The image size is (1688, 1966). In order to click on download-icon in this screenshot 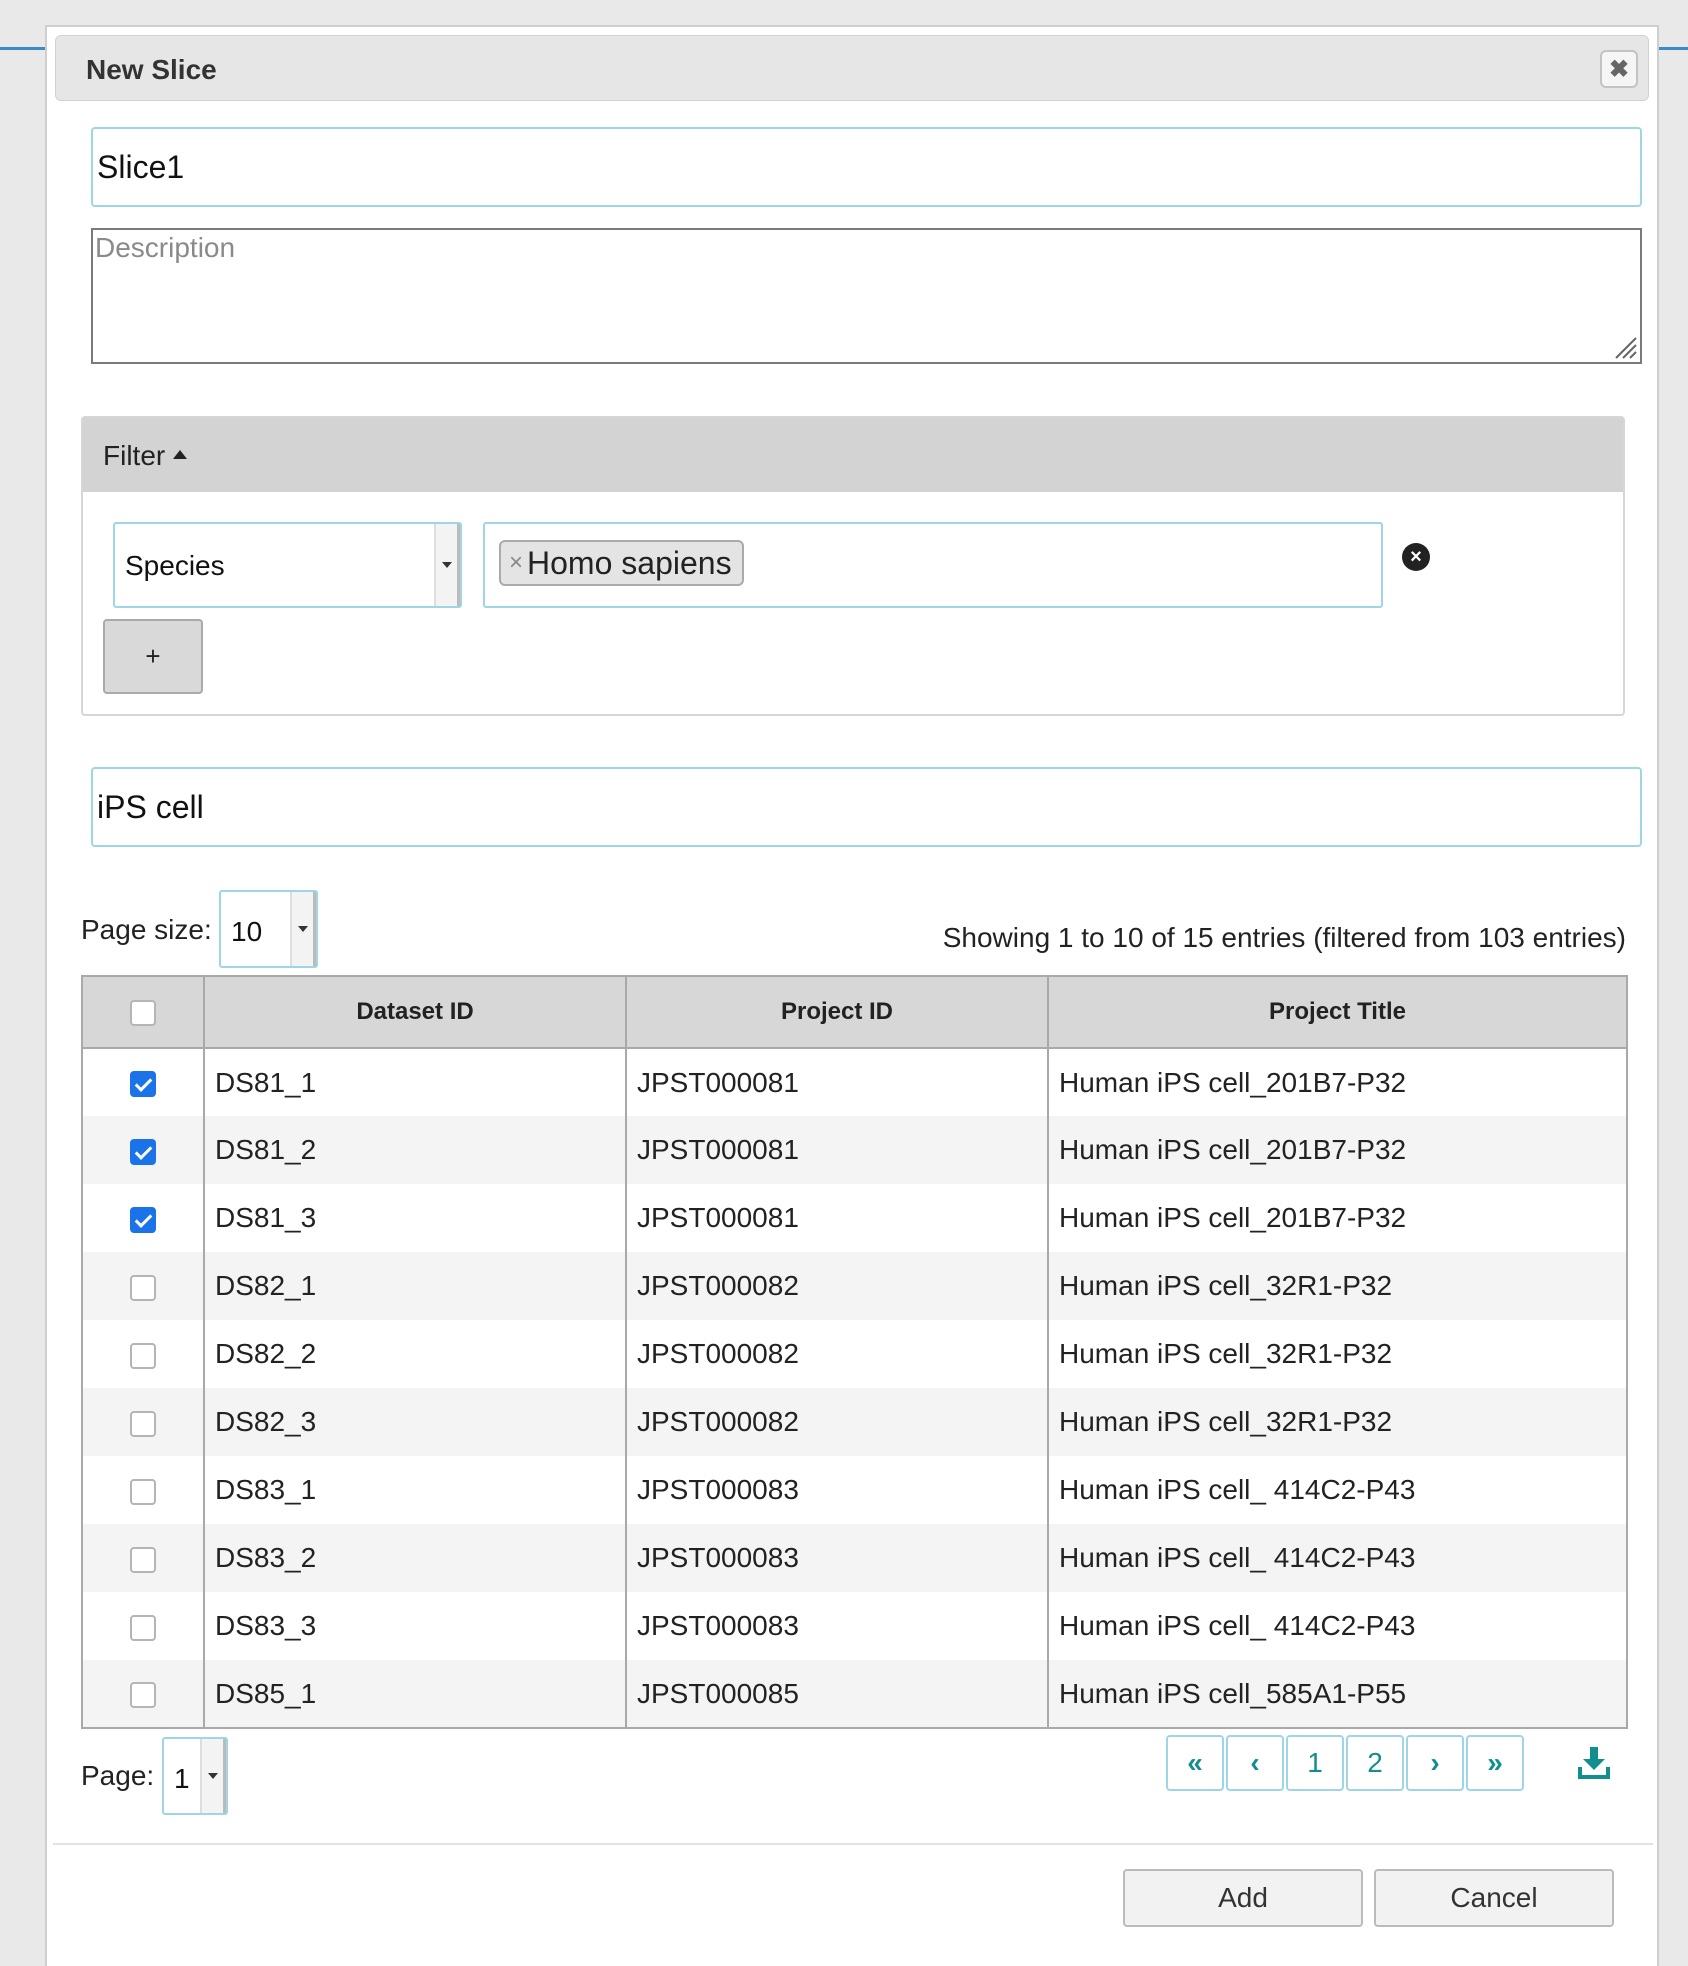, I will do `click(1594, 1762)`.